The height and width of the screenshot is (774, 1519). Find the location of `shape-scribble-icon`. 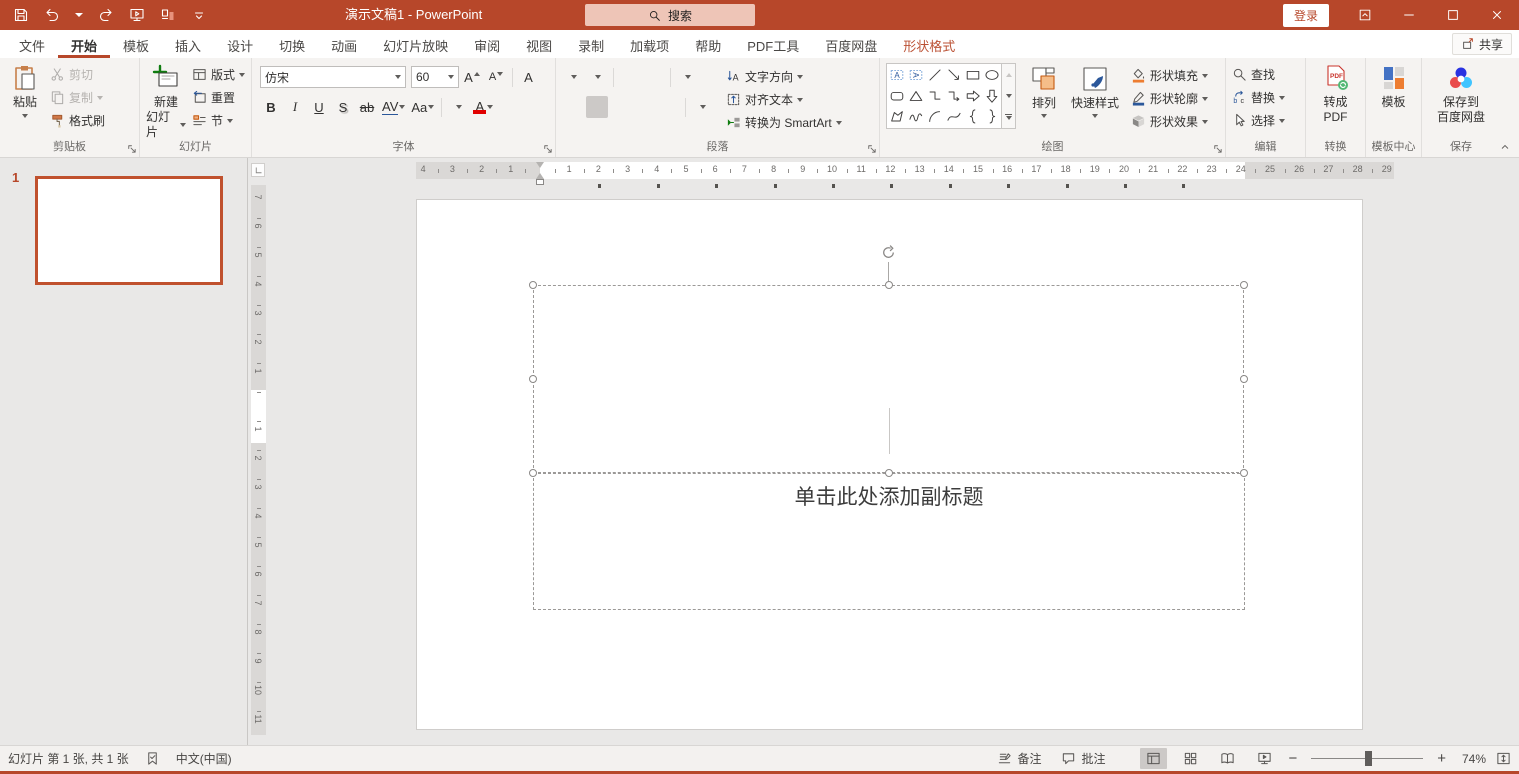

shape-scribble-icon is located at coordinates (915, 117).